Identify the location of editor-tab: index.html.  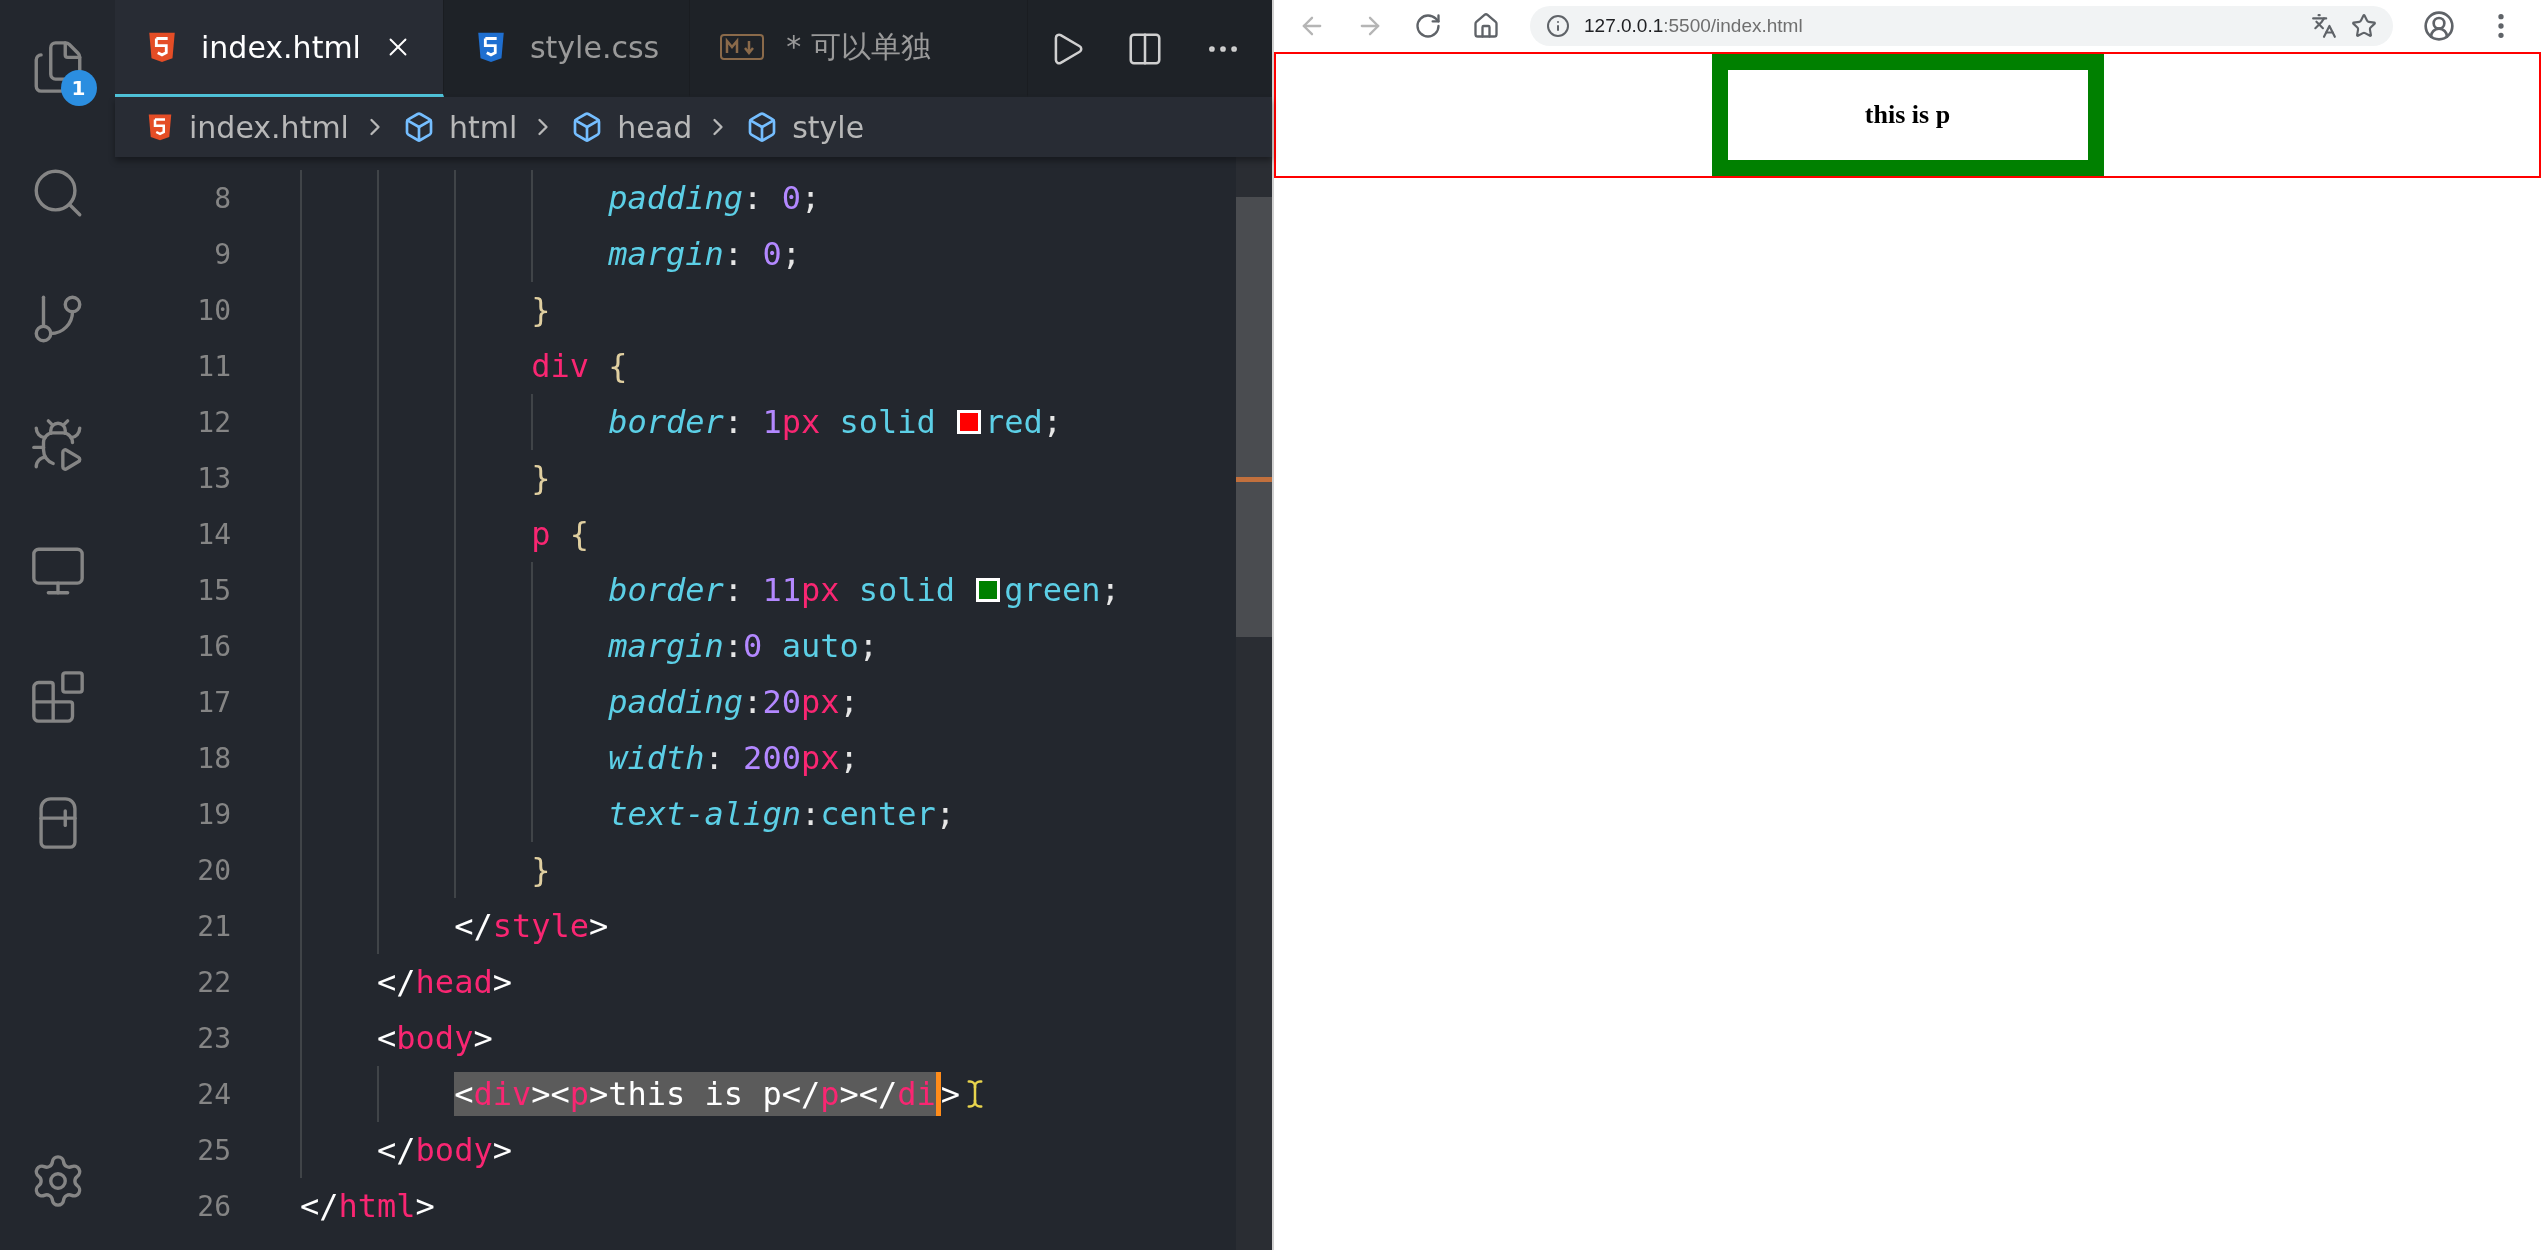
(279, 48).